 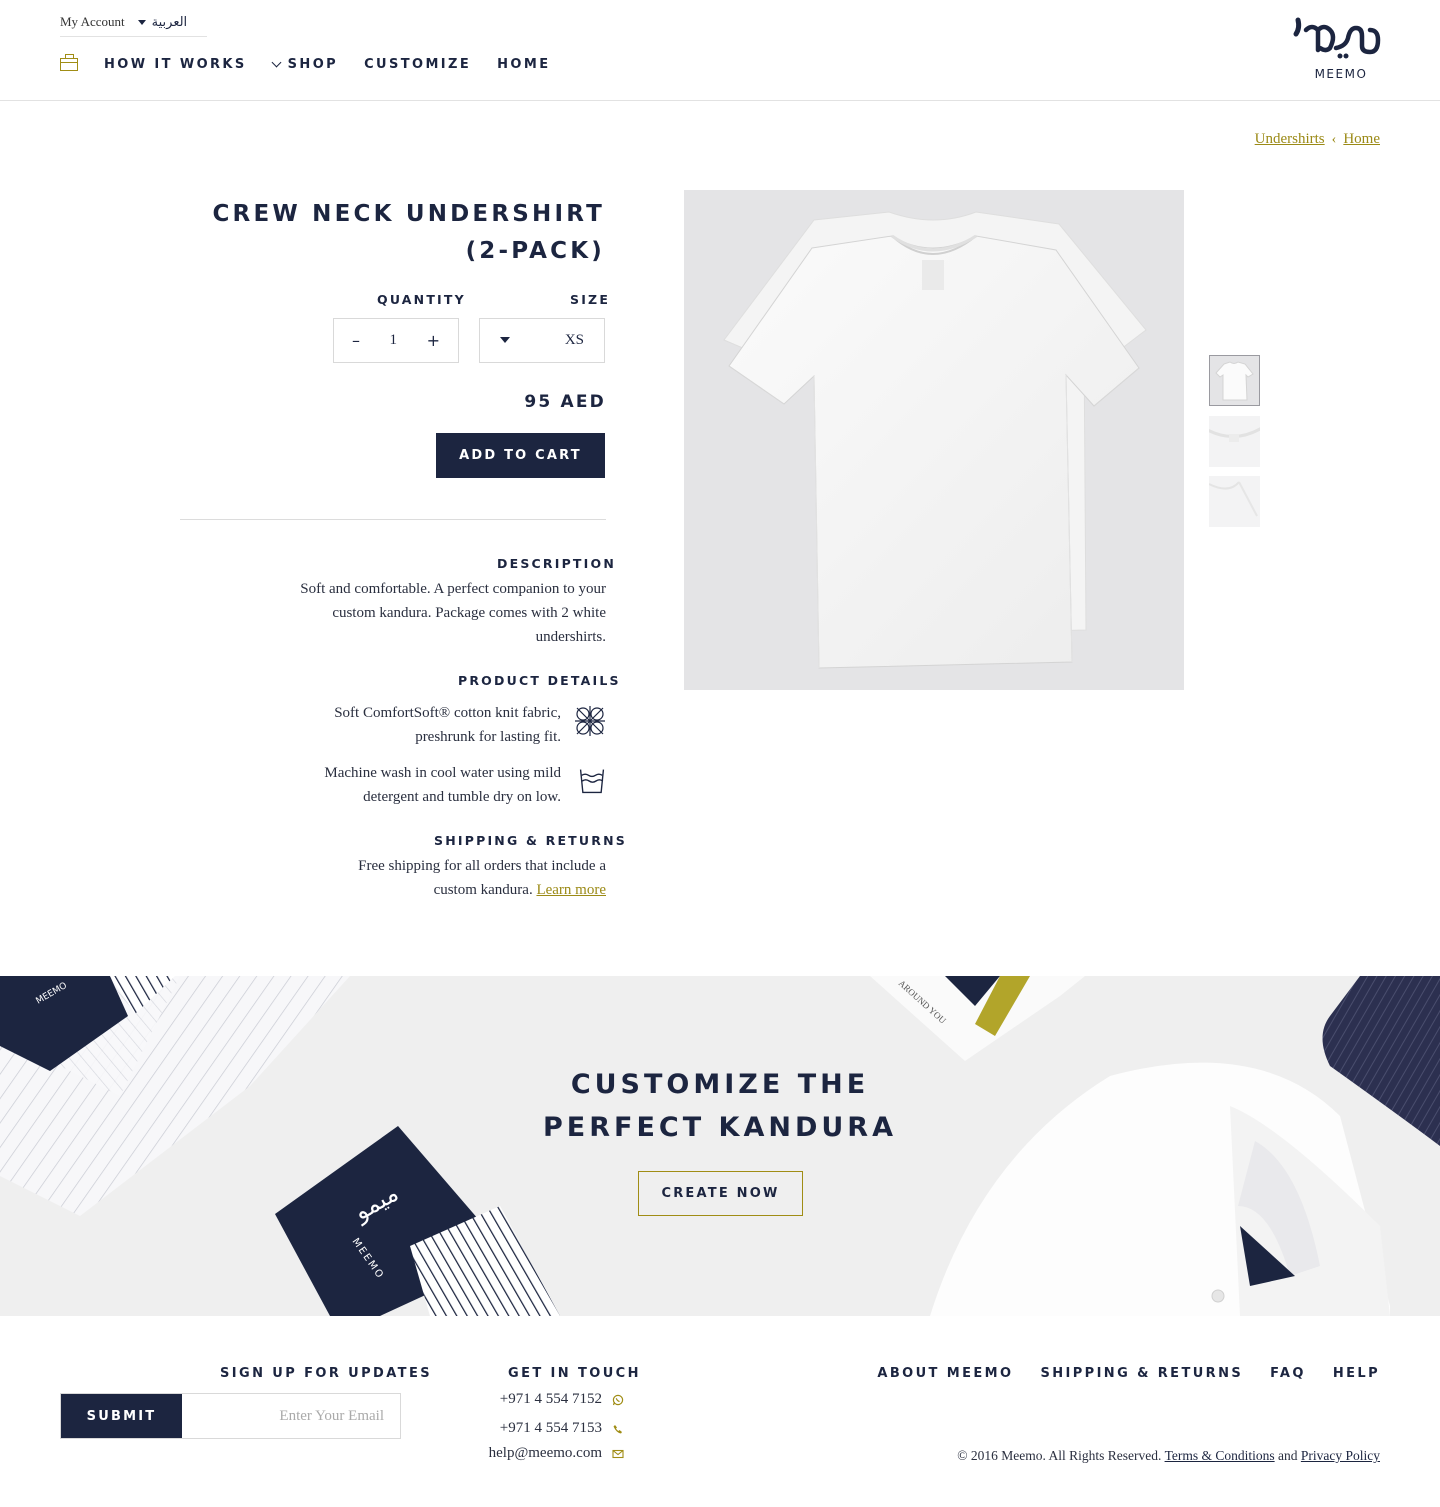 I want to click on footer-link-shipping: SHIPPING & RETURNS, so click(x=1141, y=1373).